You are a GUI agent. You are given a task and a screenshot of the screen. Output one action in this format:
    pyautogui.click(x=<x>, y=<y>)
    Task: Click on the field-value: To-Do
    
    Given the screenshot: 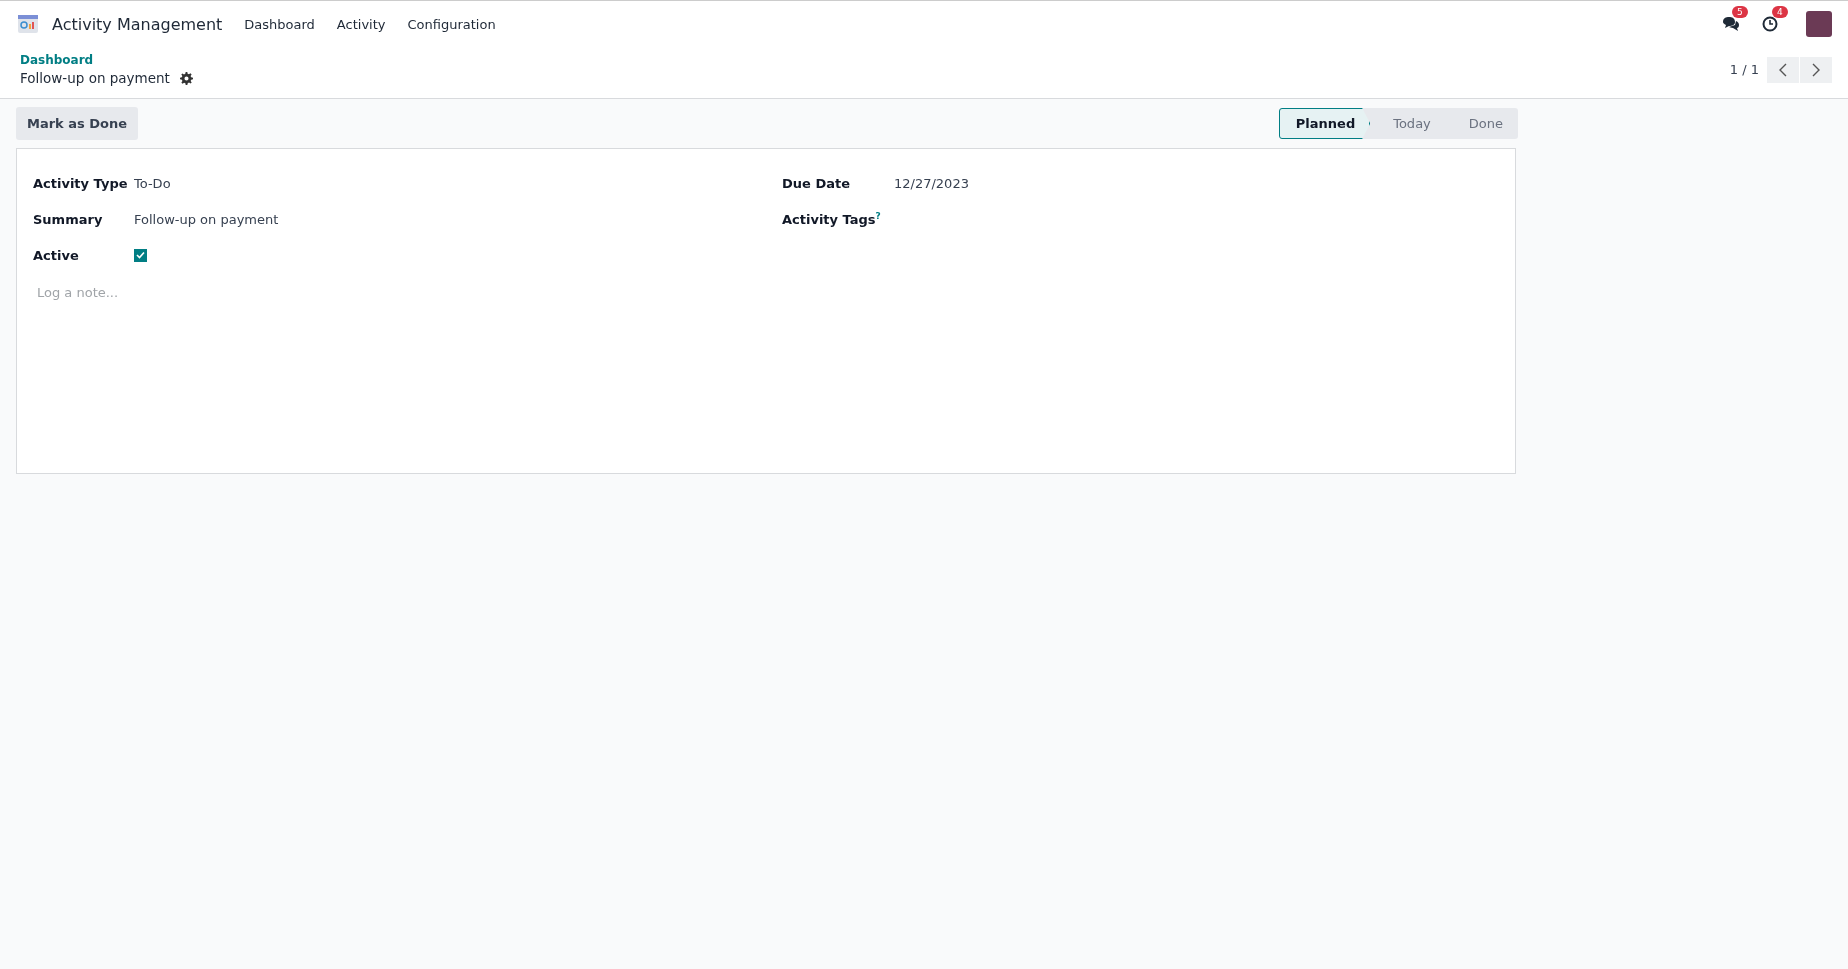 What is the action you would take?
    pyautogui.click(x=152, y=183)
    